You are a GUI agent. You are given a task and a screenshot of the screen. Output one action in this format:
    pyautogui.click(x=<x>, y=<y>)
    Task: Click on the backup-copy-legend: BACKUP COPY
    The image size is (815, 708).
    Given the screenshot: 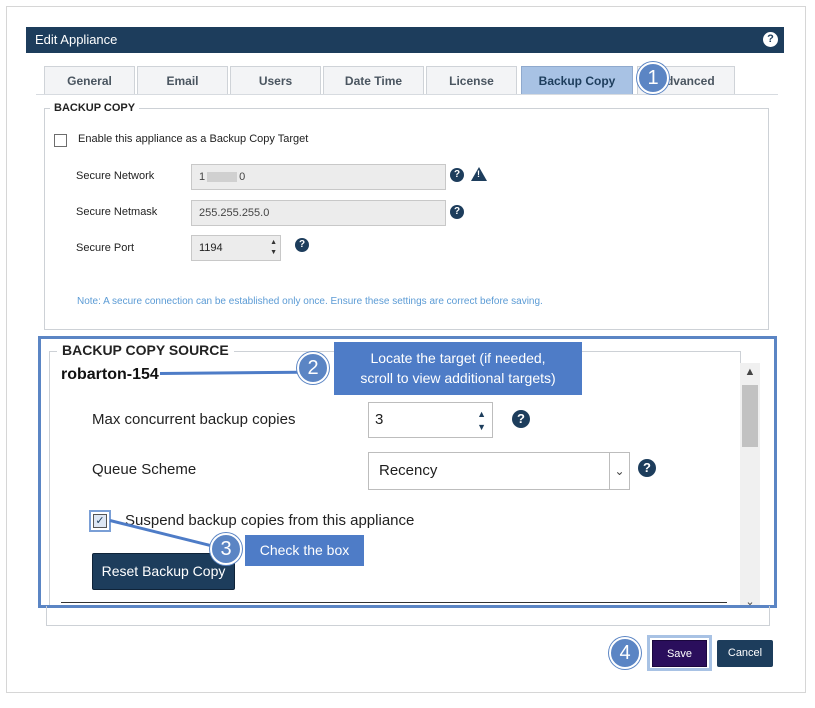 What is the action you would take?
    pyautogui.click(x=95, y=108)
    